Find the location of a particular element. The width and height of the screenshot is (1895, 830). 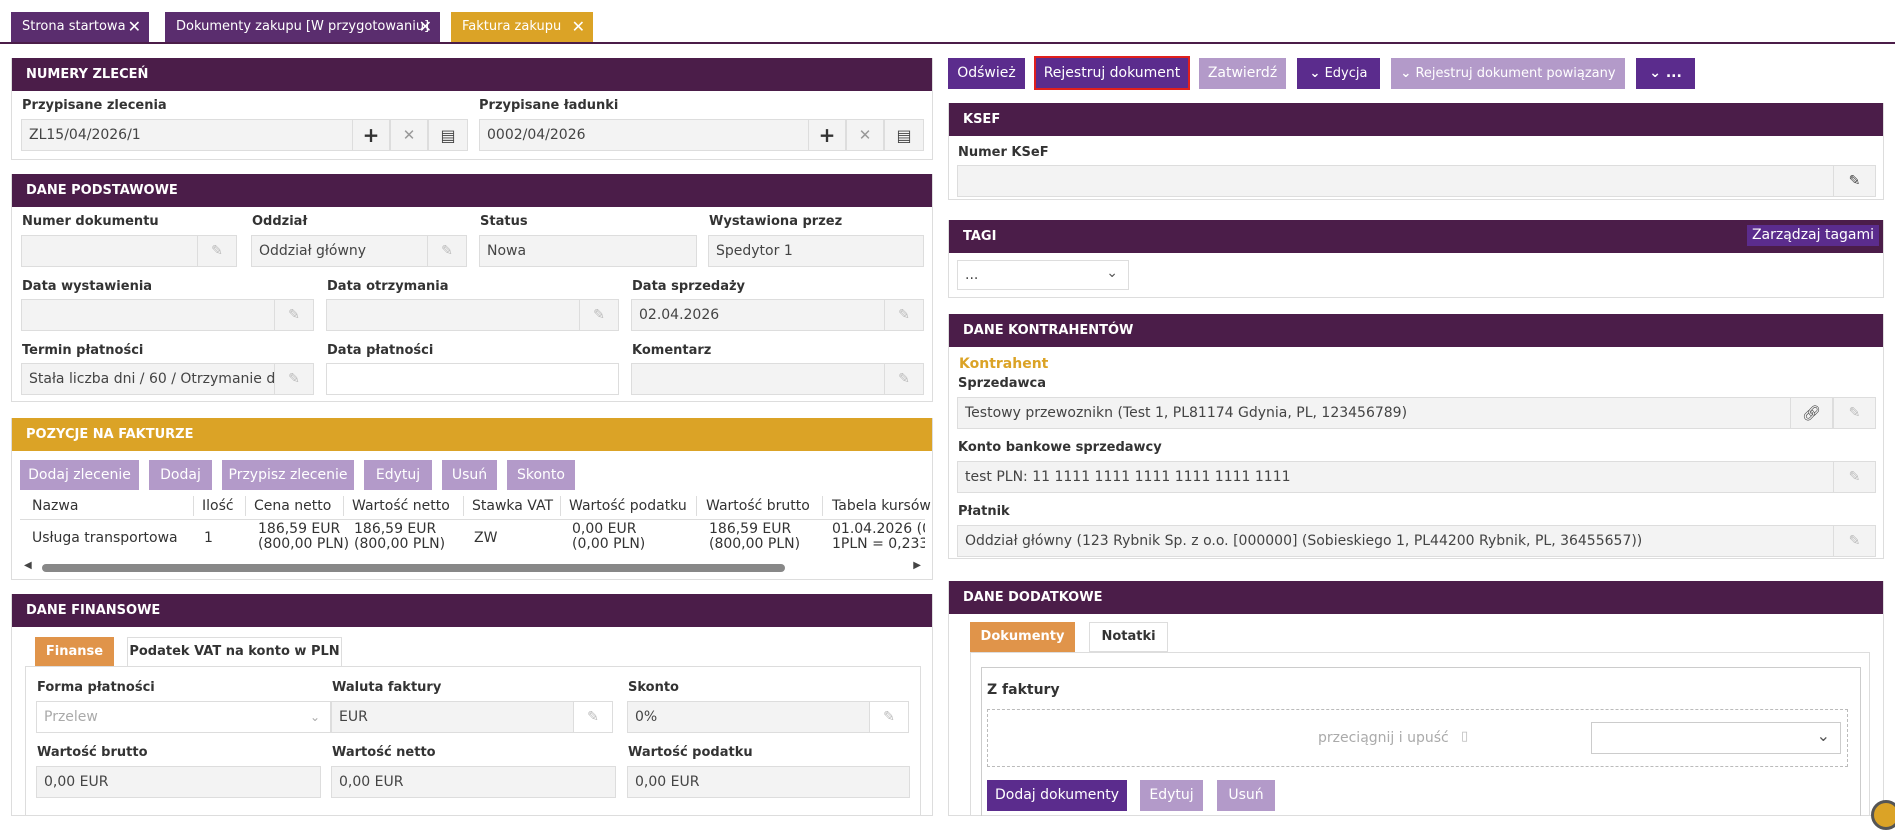

kontrahent-heading: Kontrahent is located at coordinates (1004, 364).